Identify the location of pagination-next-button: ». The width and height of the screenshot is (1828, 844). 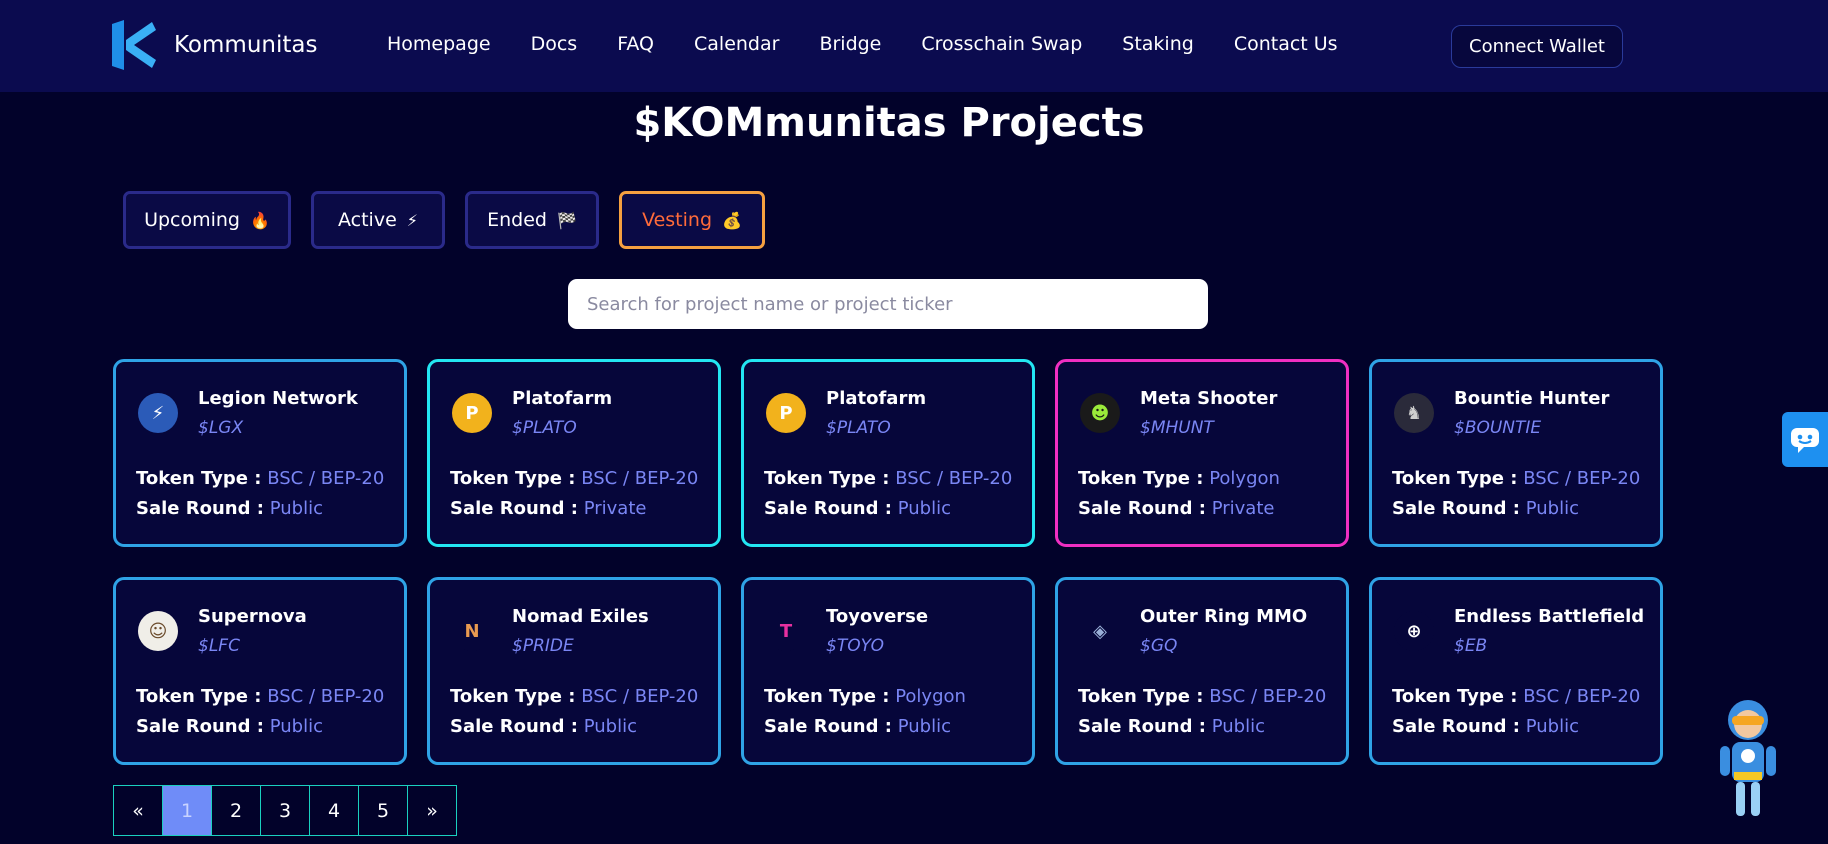
(432, 810).